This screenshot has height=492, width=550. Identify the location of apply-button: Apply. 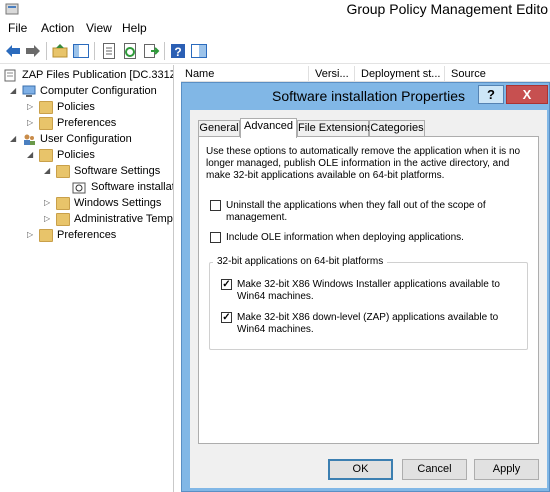
(506, 469).